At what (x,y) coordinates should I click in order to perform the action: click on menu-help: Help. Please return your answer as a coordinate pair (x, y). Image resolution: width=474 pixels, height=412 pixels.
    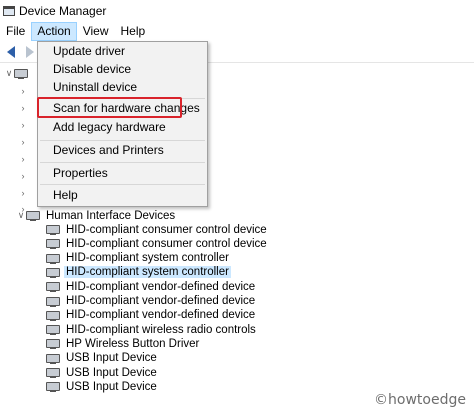
    Looking at the image, I should click on (133, 31).